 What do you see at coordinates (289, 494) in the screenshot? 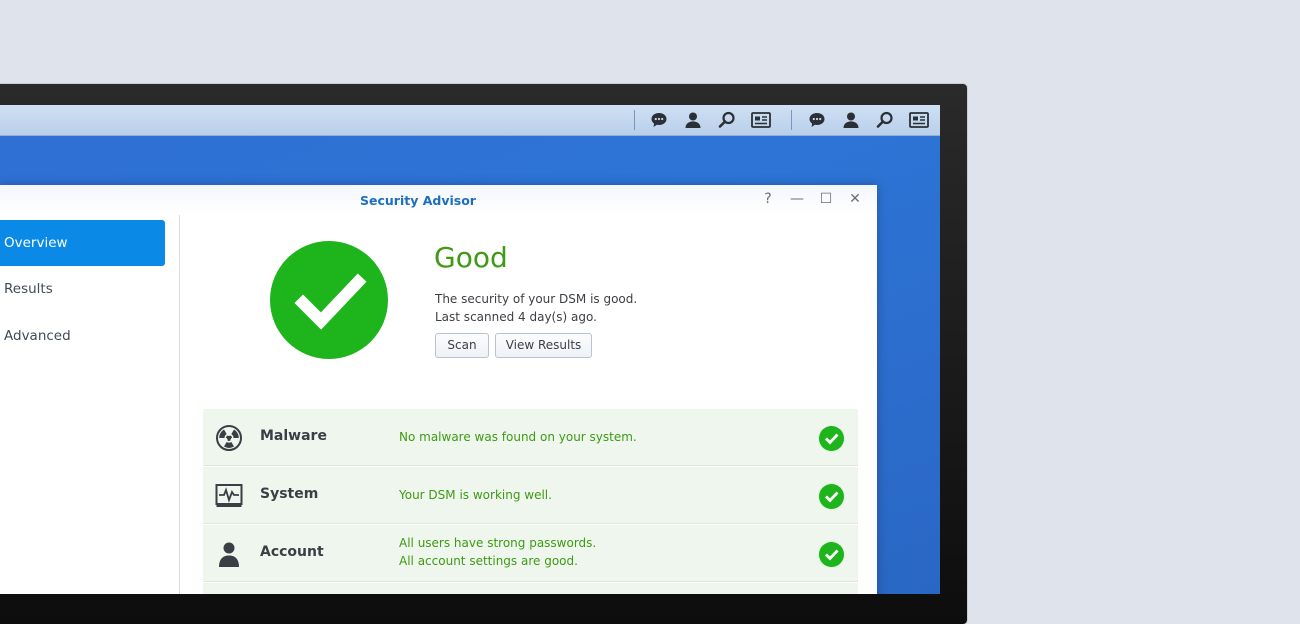
I see `category-name: System` at bounding box center [289, 494].